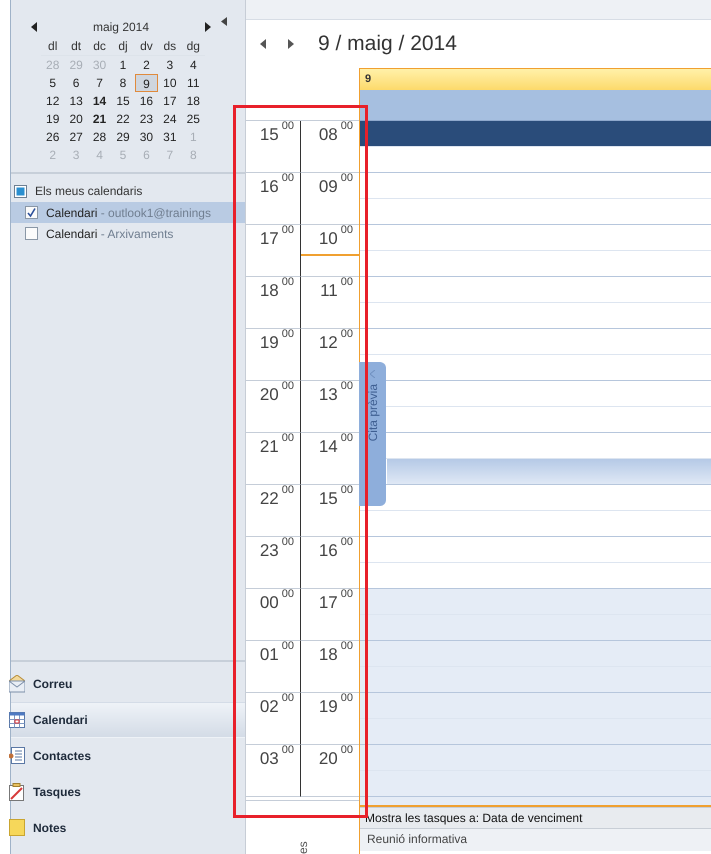 The width and height of the screenshot is (711, 854). I want to click on nav-item: Contactes, so click(128, 756).